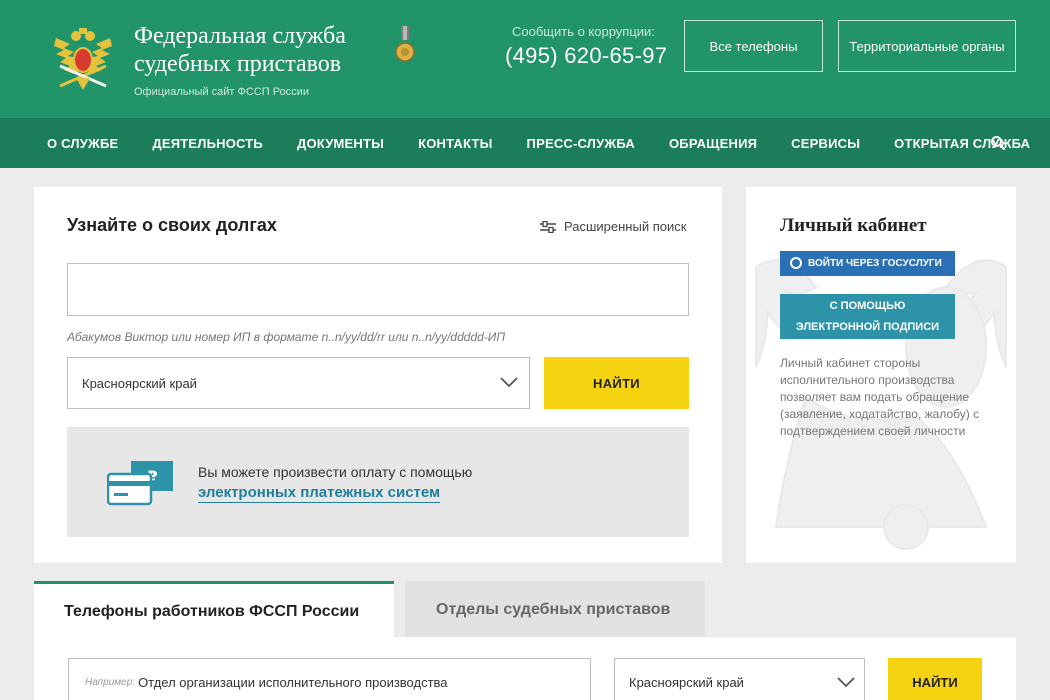  I want to click on all-phones-button: Все телефоны, so click(753, 46).